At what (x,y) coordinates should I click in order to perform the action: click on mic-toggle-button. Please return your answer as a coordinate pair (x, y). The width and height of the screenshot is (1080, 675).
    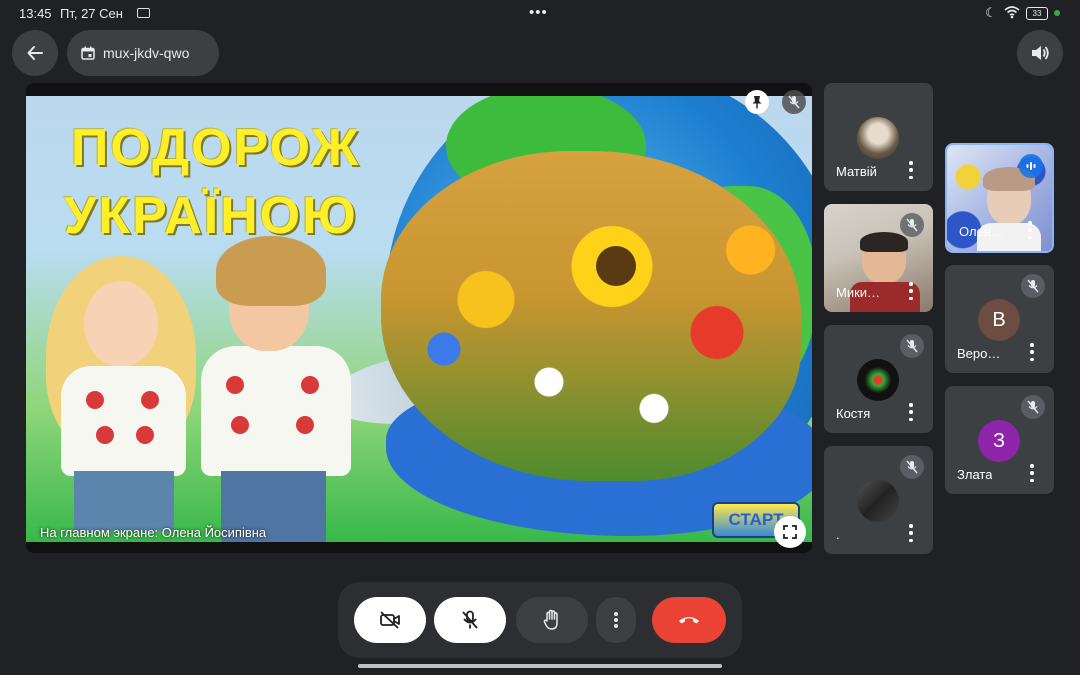
    Looking at the image, I should click on (470, 620).